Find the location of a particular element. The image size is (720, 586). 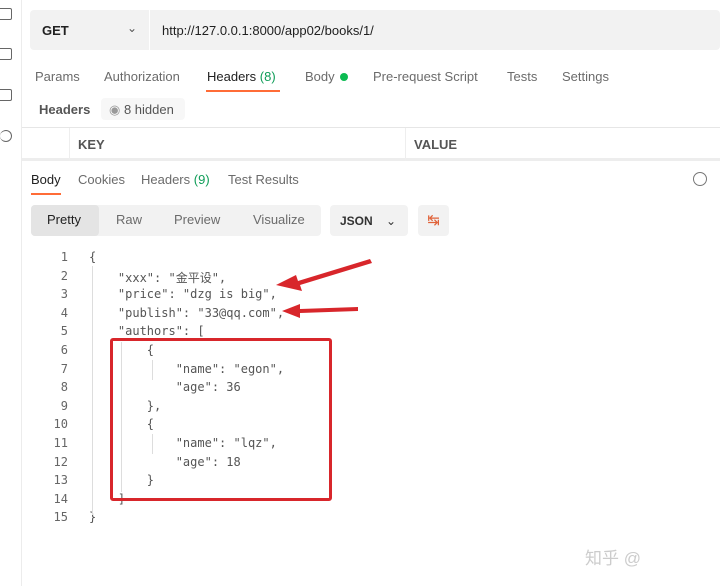

line-number: 6 is located at coordinates (64, 350).